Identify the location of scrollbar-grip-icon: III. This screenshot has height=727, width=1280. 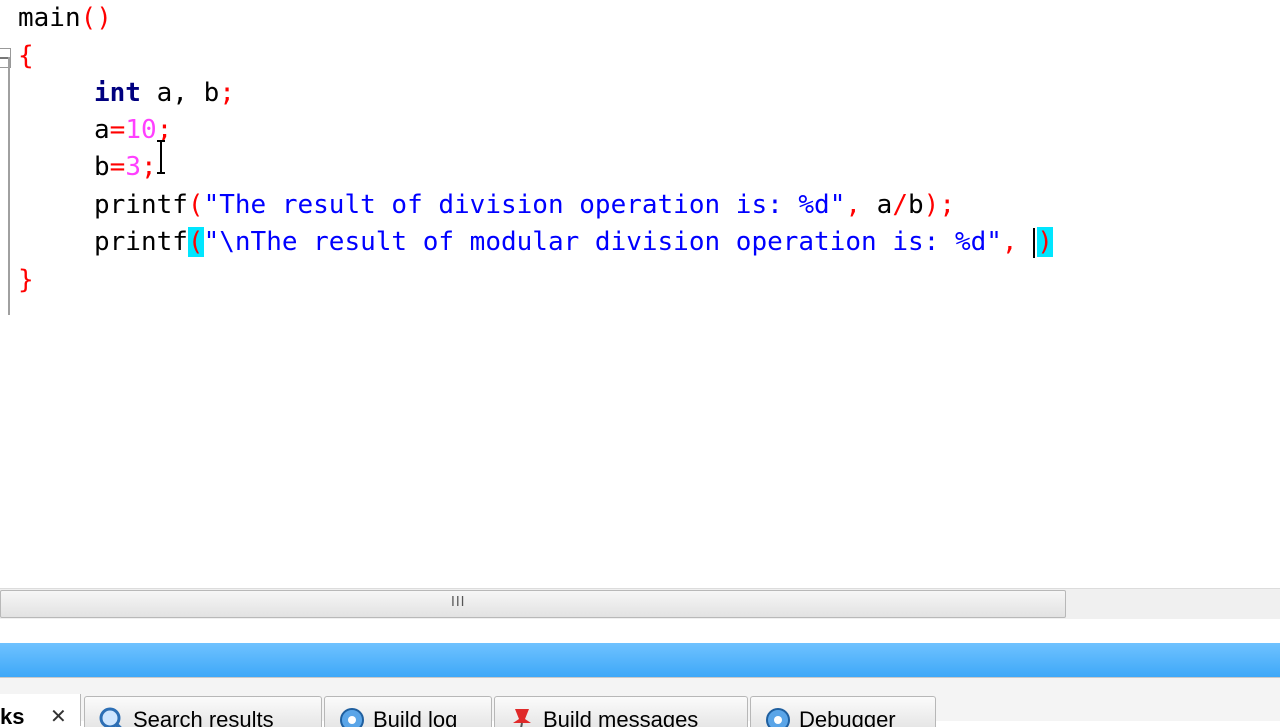
(458, 602).